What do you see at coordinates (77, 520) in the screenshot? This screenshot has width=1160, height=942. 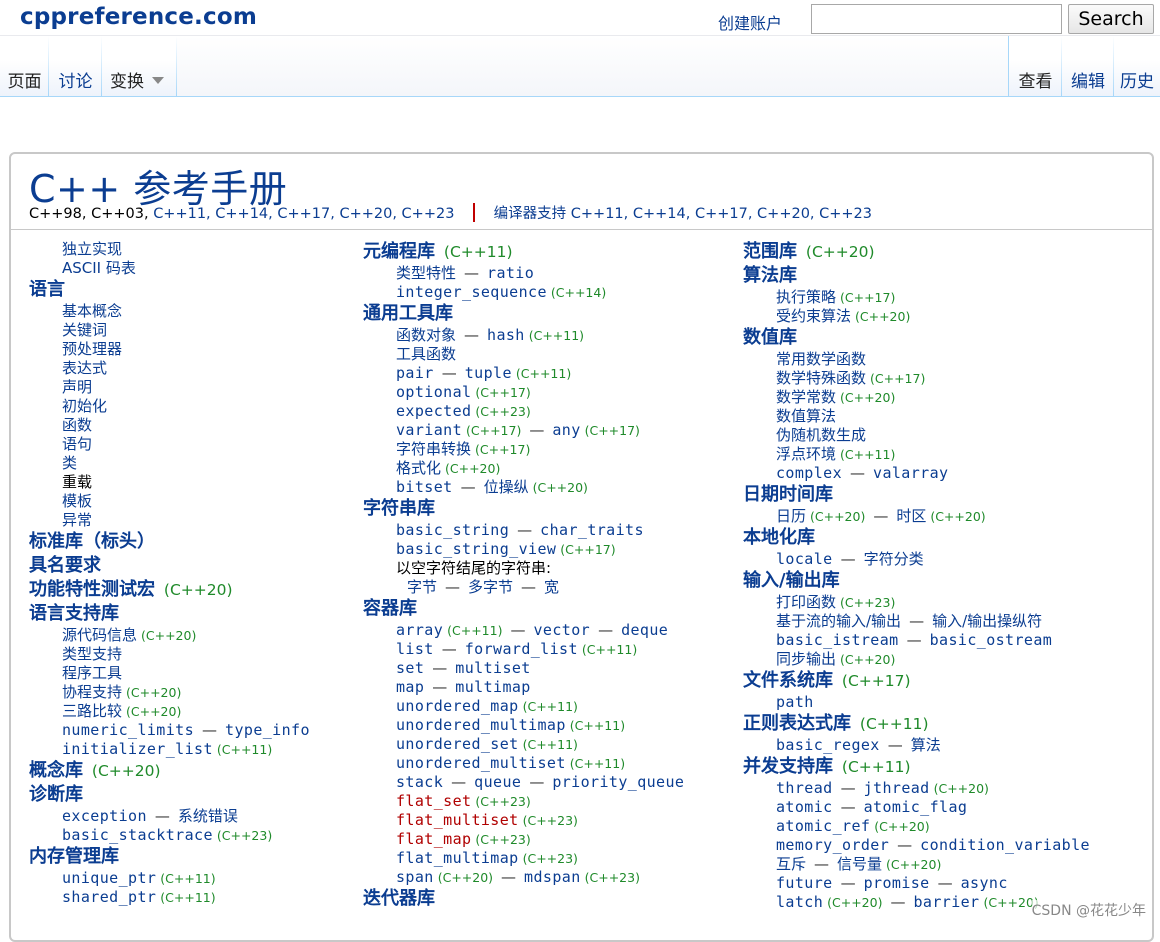 I see `topic-link: 异常` at bounding box center [77, 520].